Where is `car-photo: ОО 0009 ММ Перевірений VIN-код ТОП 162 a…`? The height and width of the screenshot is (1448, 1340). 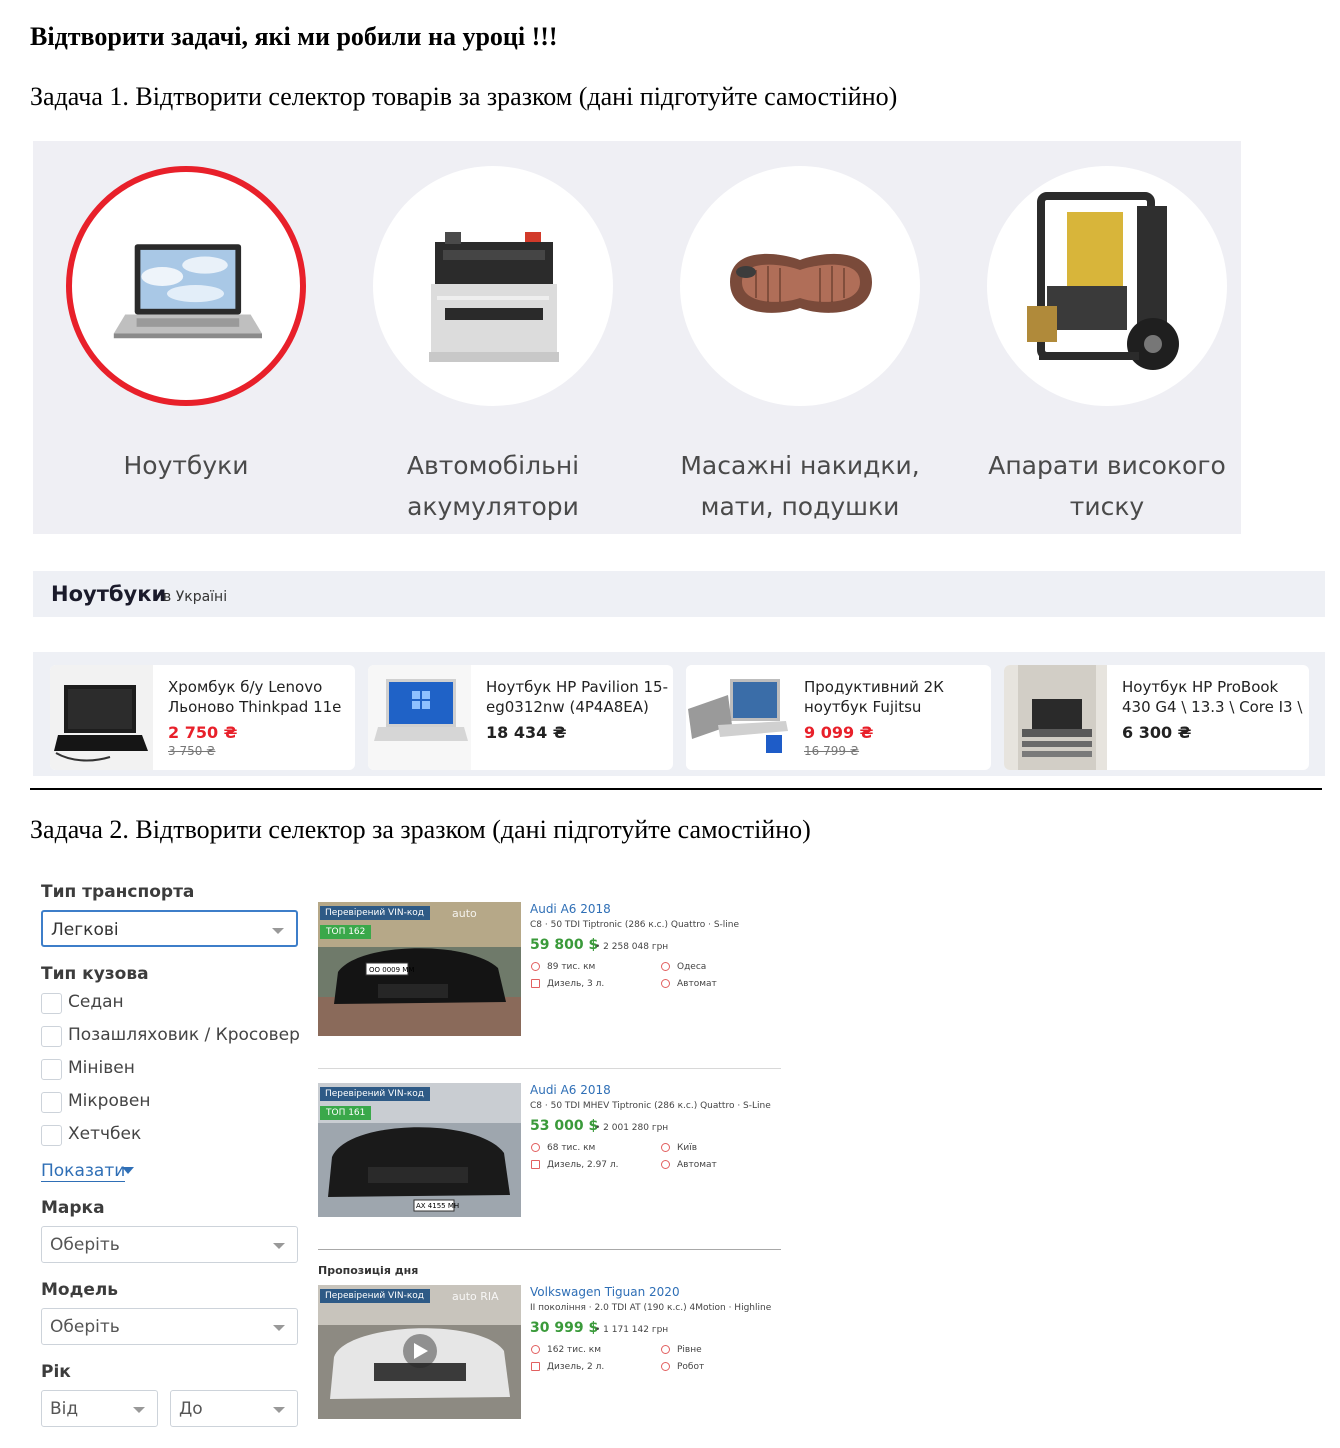 car-photo: ОО 0009 ММ Перевірений VIN-код ТОП 162 a… is located at coordinates (419, 969).